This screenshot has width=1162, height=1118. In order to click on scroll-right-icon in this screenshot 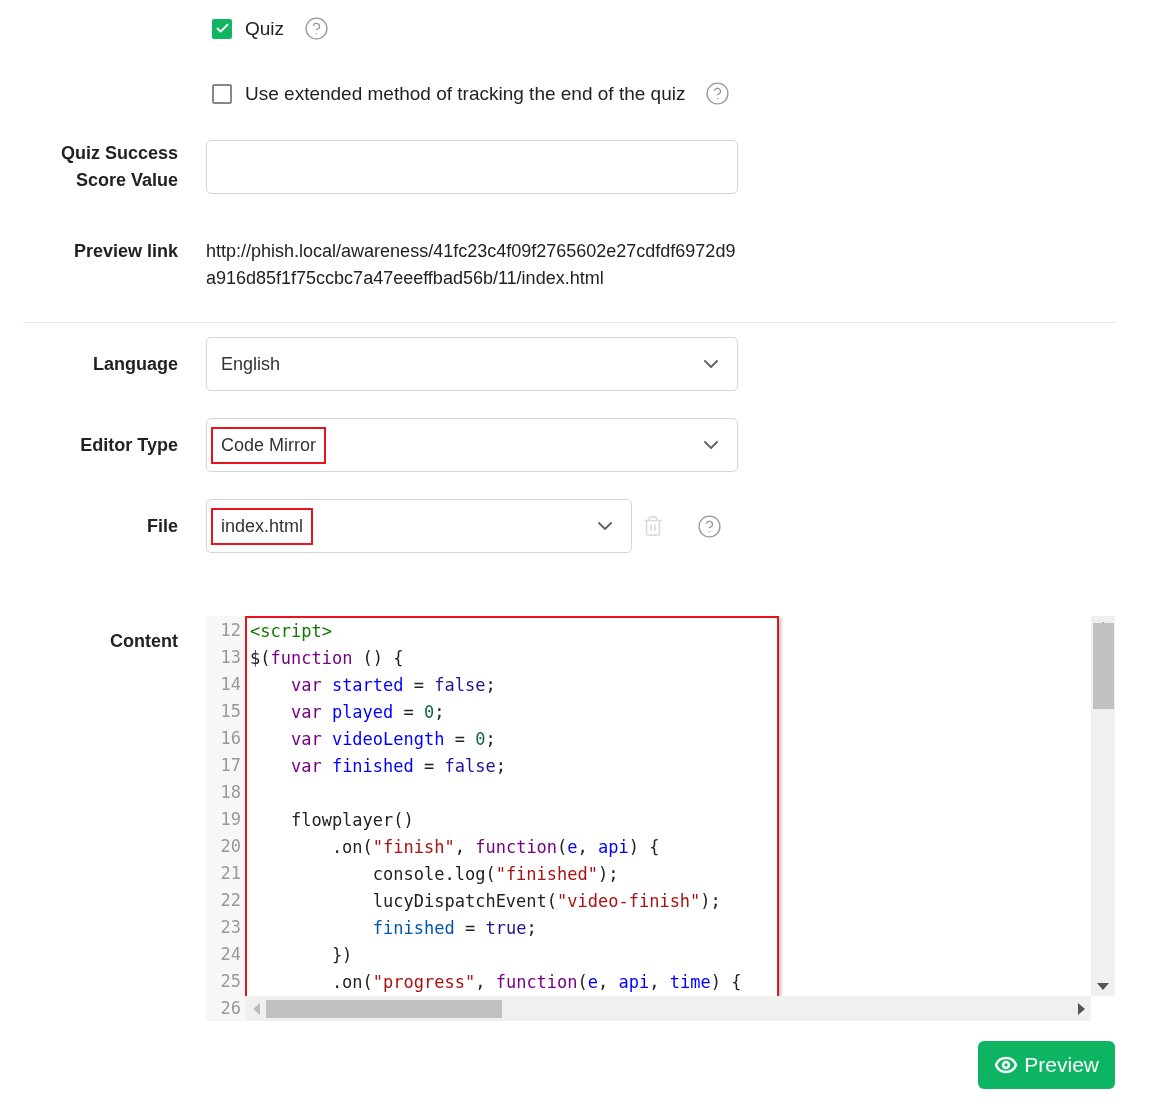, I will do `click(1081, 1008)`.